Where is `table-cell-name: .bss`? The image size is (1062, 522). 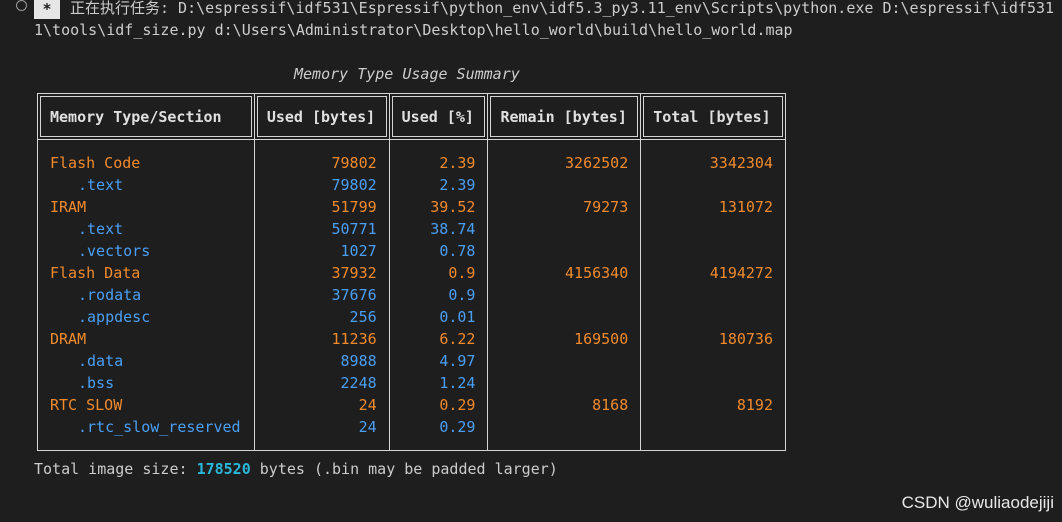 table-cell-name: .bss is located at coordinates (146, 383).